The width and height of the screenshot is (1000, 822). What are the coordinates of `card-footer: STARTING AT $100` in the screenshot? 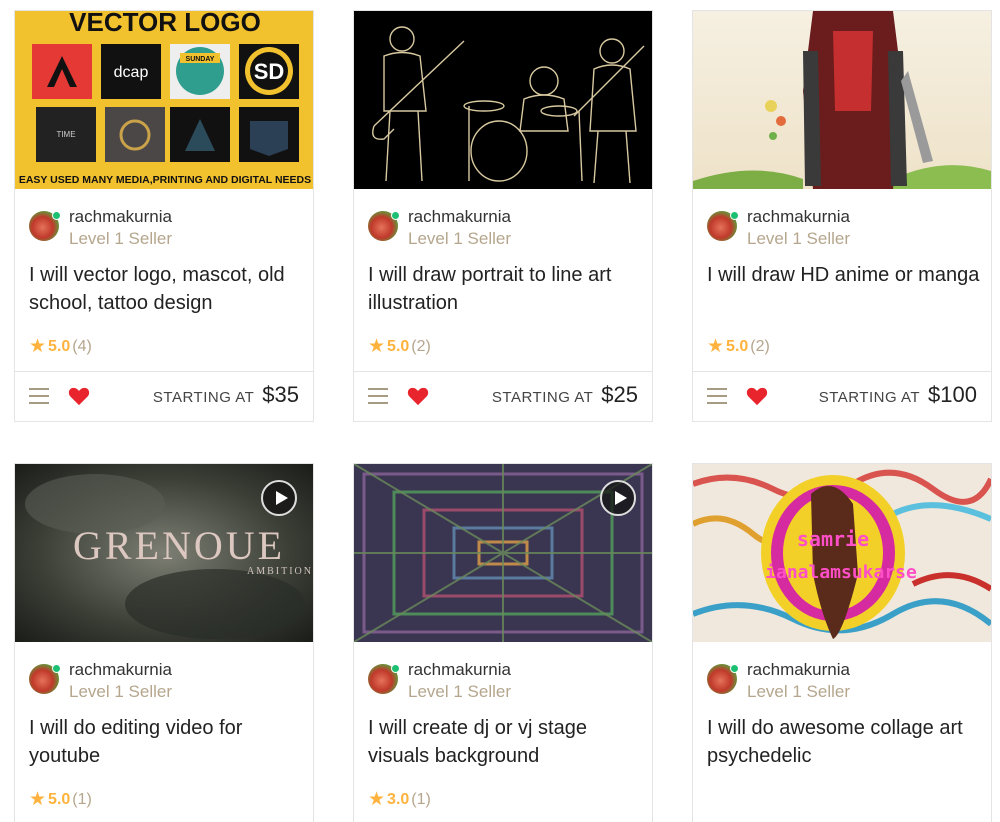 It's located at (842, 396).